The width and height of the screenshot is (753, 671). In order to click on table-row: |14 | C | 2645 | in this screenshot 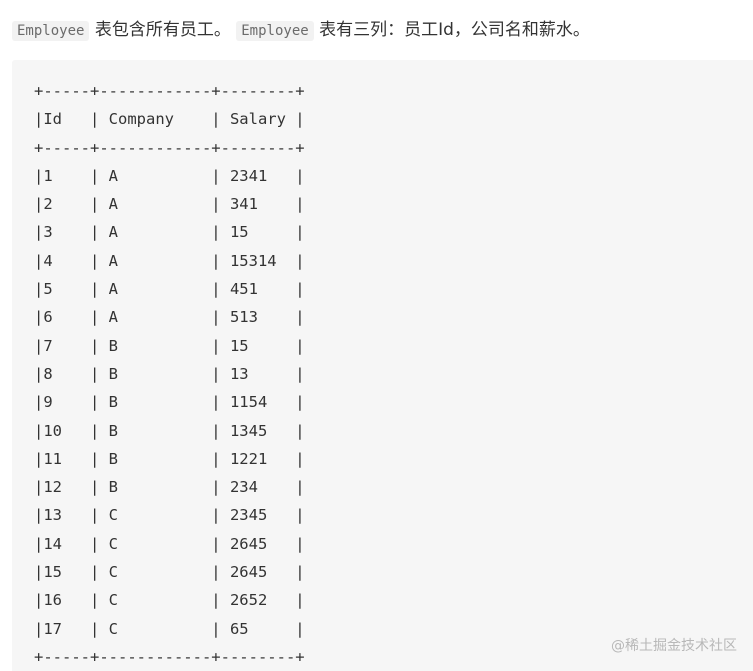, I will do `click(169, 543)`.